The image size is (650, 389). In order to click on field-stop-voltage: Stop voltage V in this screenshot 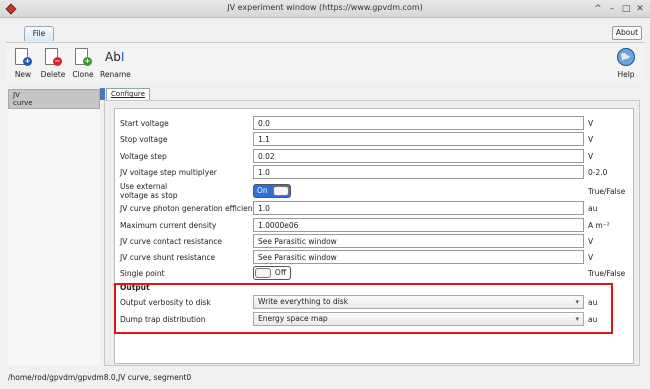, I will do `click(375, 140)`.